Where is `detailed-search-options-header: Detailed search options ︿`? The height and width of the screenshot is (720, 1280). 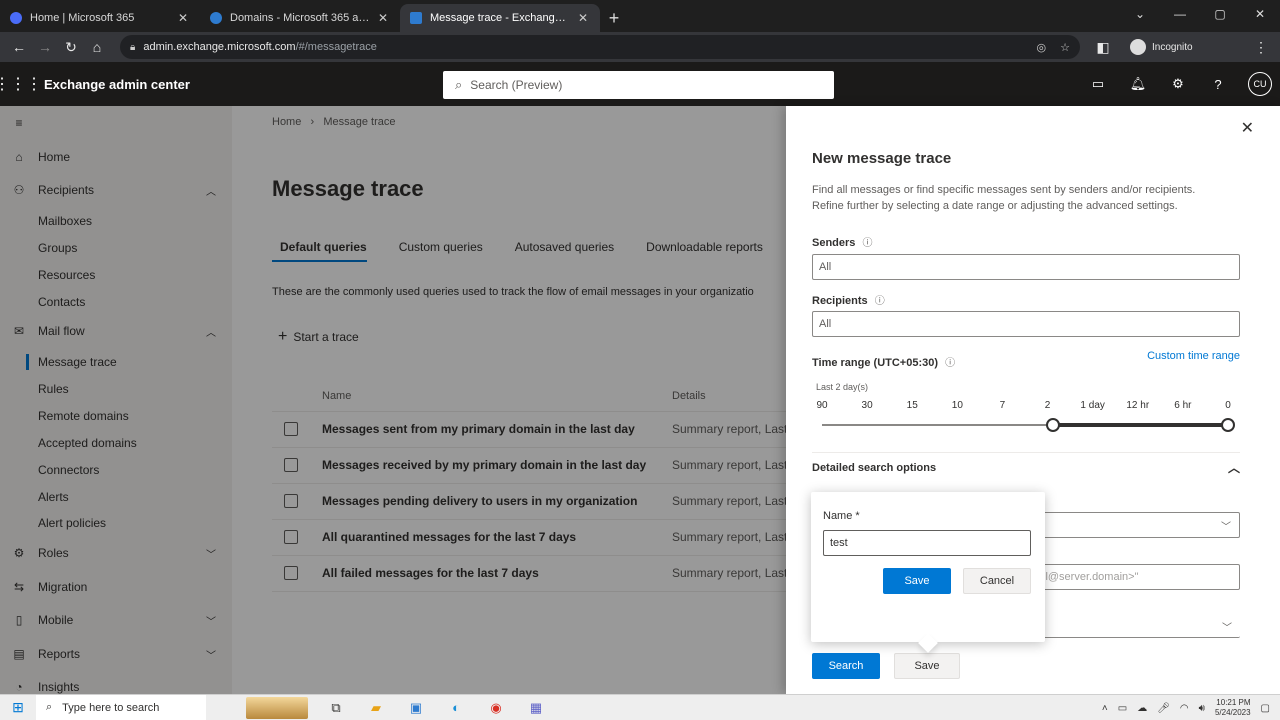 detailed-search-options-header: Detailed search options ︿ is located at coordinates (1026, 467).